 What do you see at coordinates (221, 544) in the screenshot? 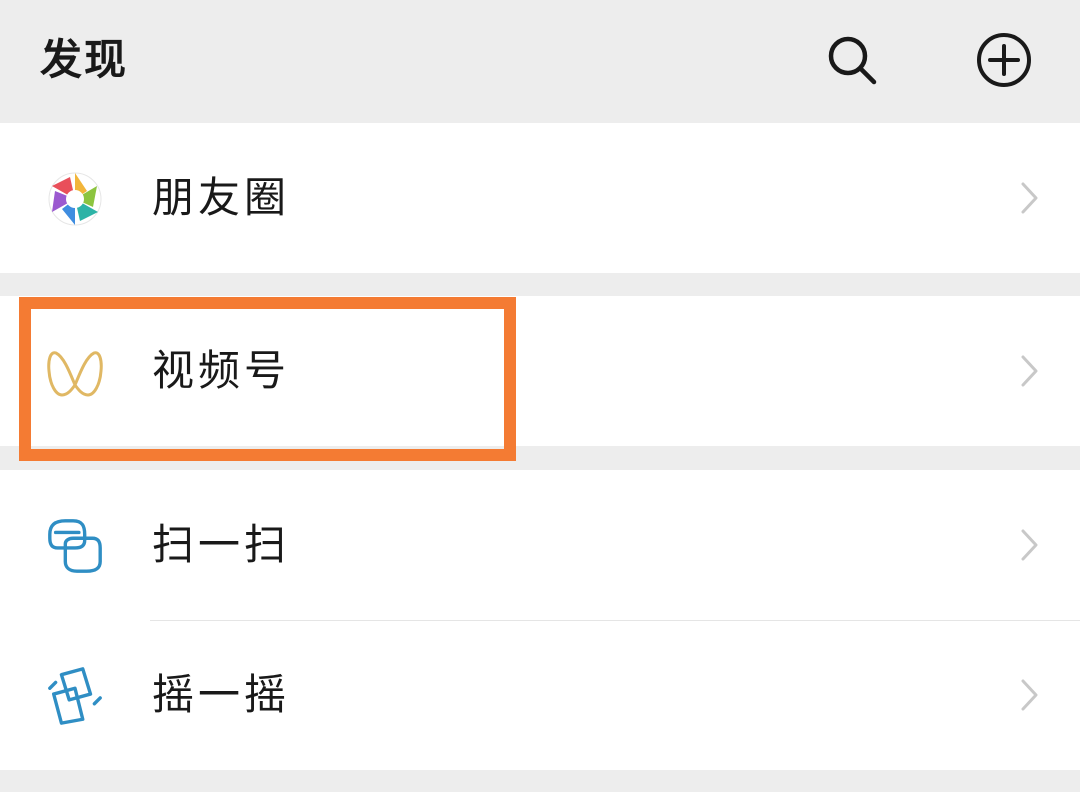
I see `menu-item-label: 扫一扫` at bounding box center [221, 544].